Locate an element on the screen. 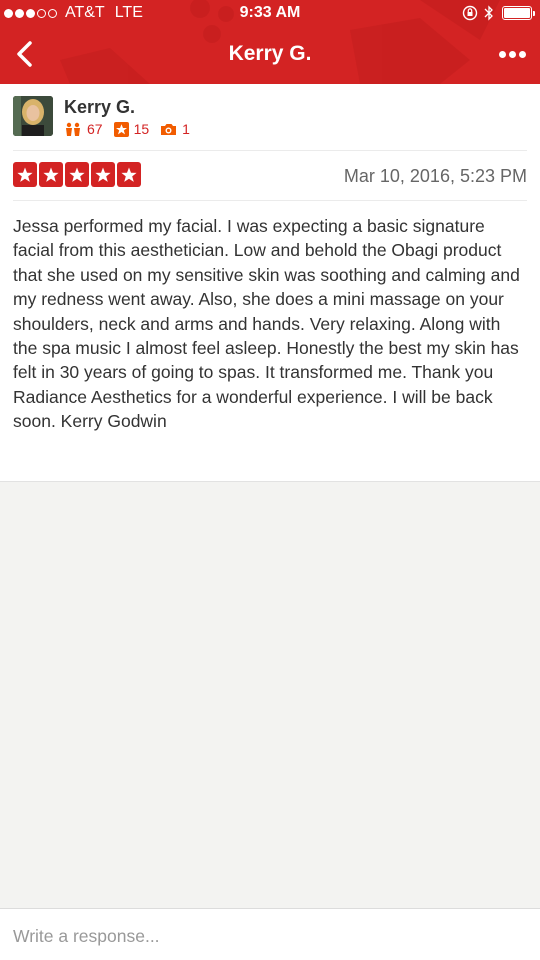 The width and height of the screenshot is (540, 960). orientation-lock-icon is located at coordinates (470, 13).